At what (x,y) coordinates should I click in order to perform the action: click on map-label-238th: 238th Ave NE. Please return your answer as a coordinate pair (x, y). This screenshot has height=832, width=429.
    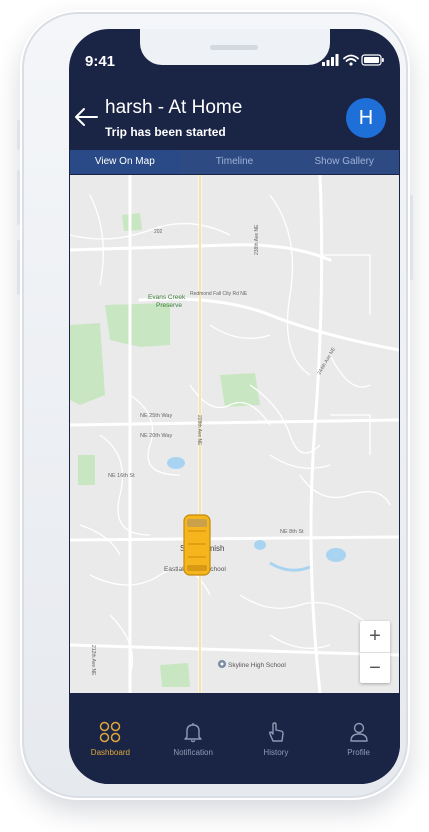
    Looking at the image, I should click on (257, 239).